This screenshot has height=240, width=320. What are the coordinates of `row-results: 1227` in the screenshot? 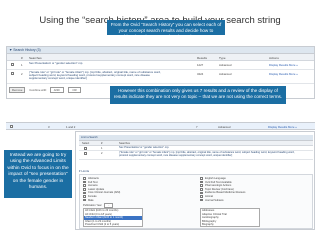 It's located at (200, 65).